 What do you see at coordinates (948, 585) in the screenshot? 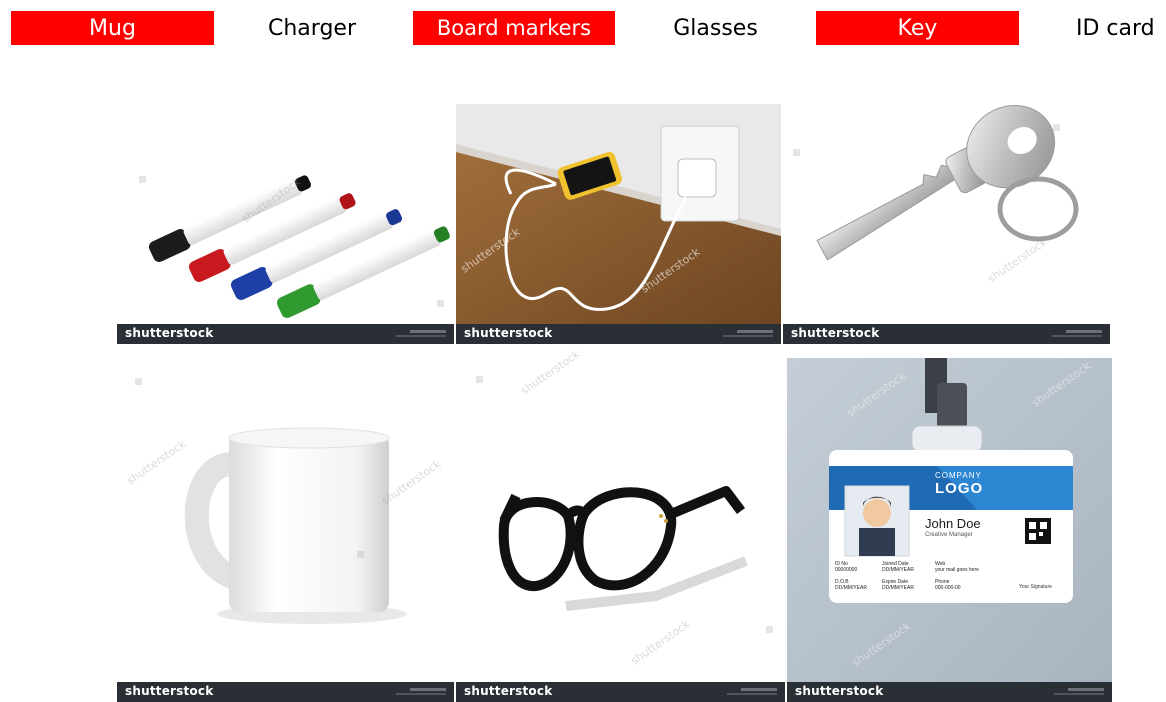
I see `phone-field: Phone 000-000-00` at bounding box center [948, 585].